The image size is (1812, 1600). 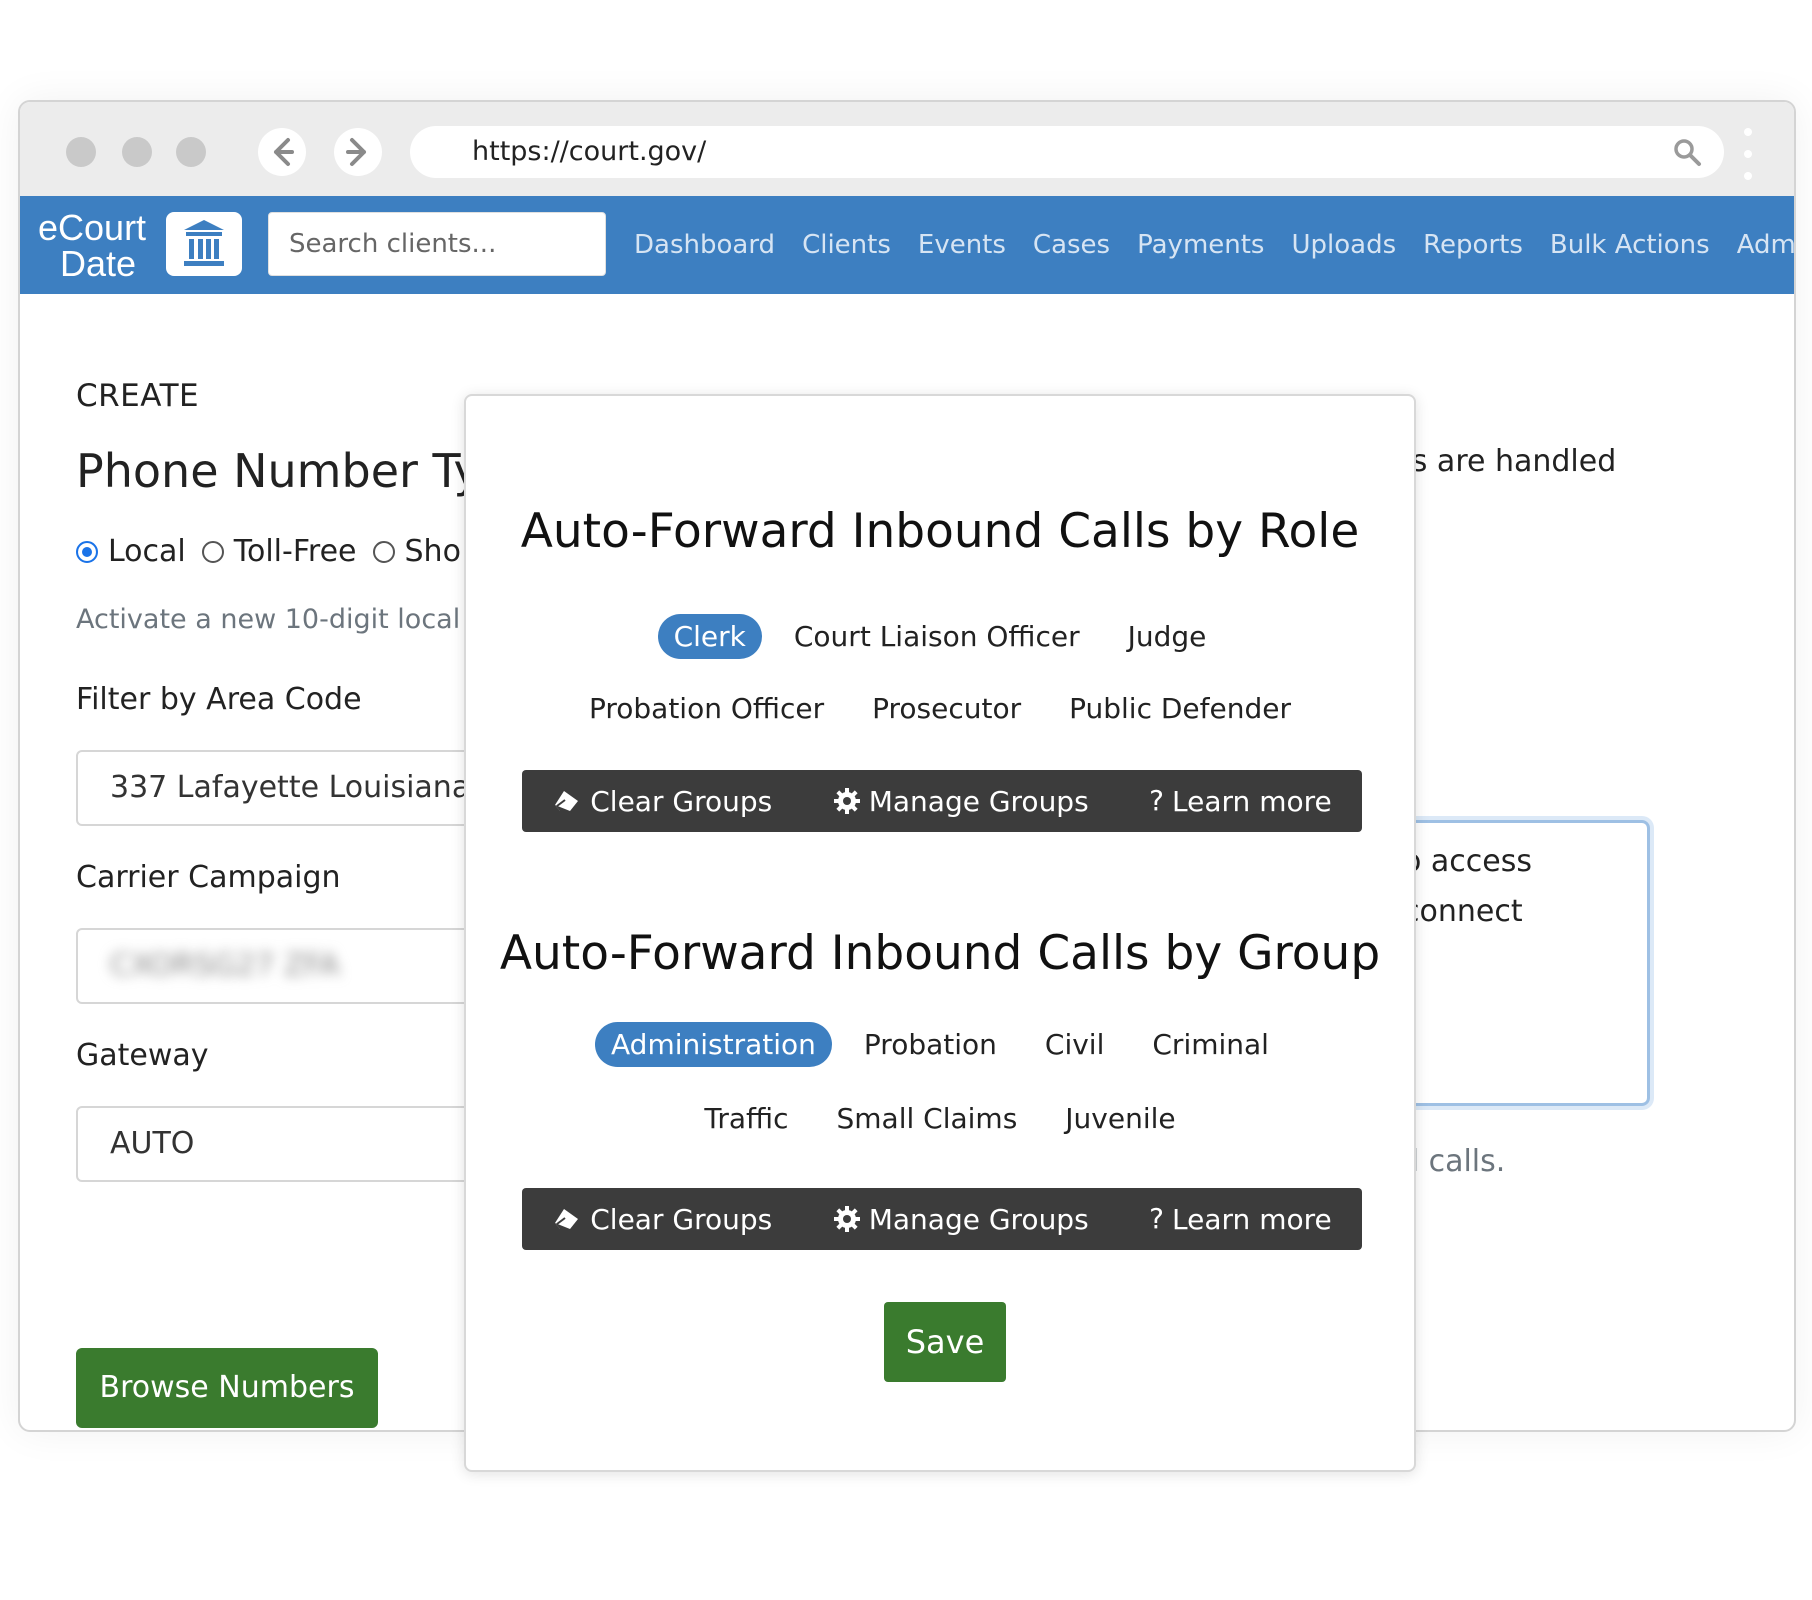 I want to click on address-bar: https://court.gov/, so click(x=1067, y=152).